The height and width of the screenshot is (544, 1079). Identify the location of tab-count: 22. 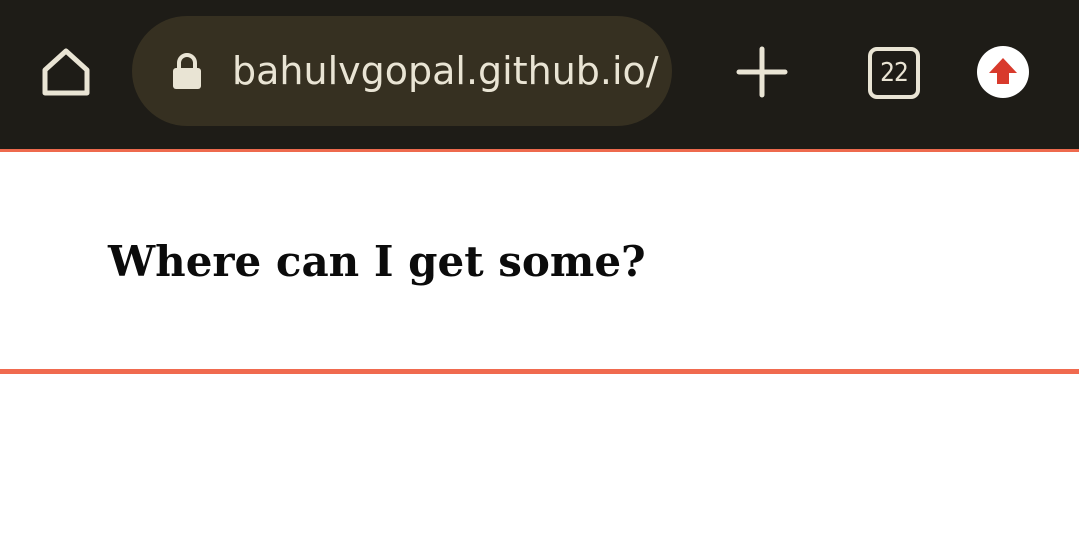
(894, 73).